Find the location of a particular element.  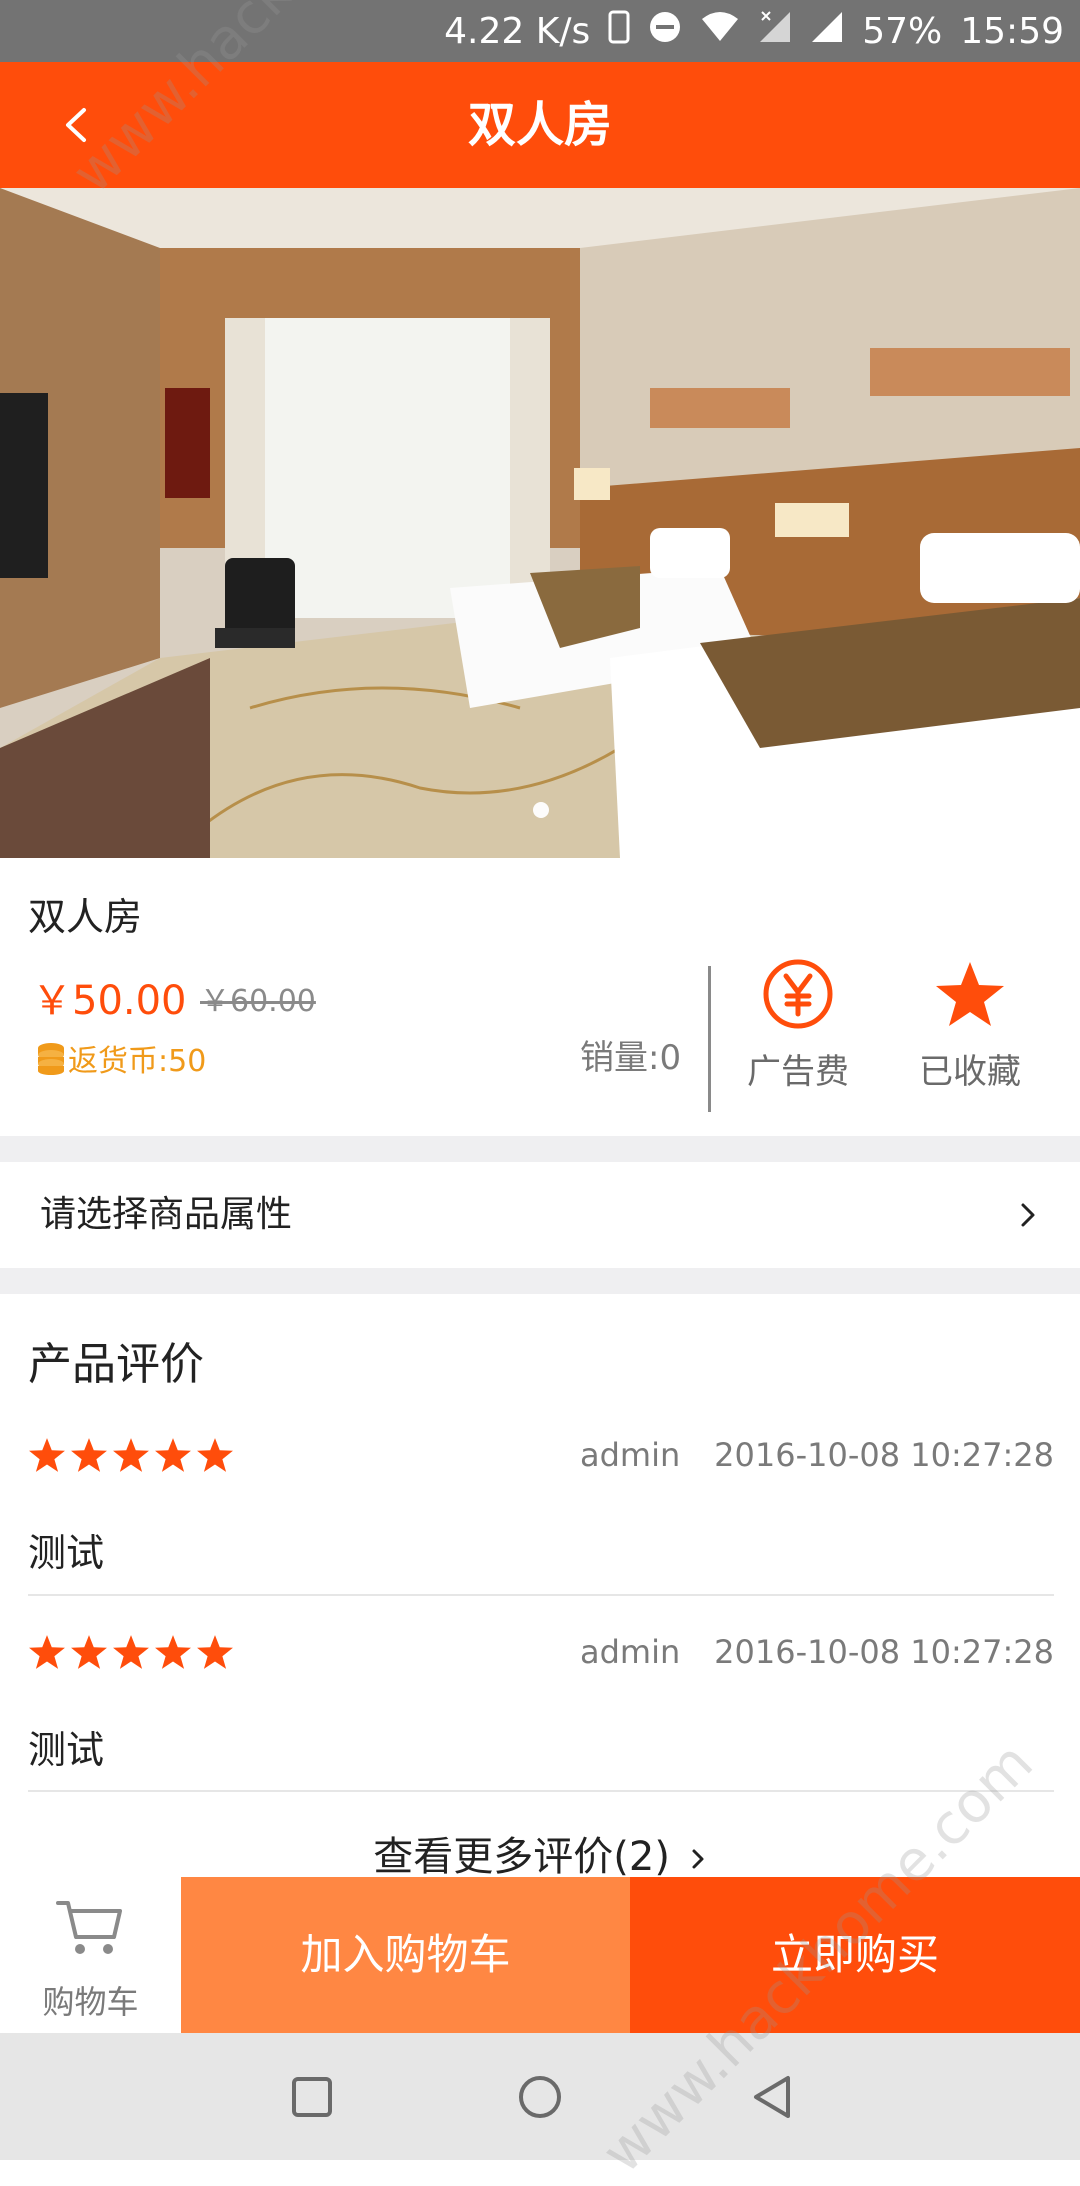

ad-fee-label: 广告费 is located at coordinates (798, 1072).